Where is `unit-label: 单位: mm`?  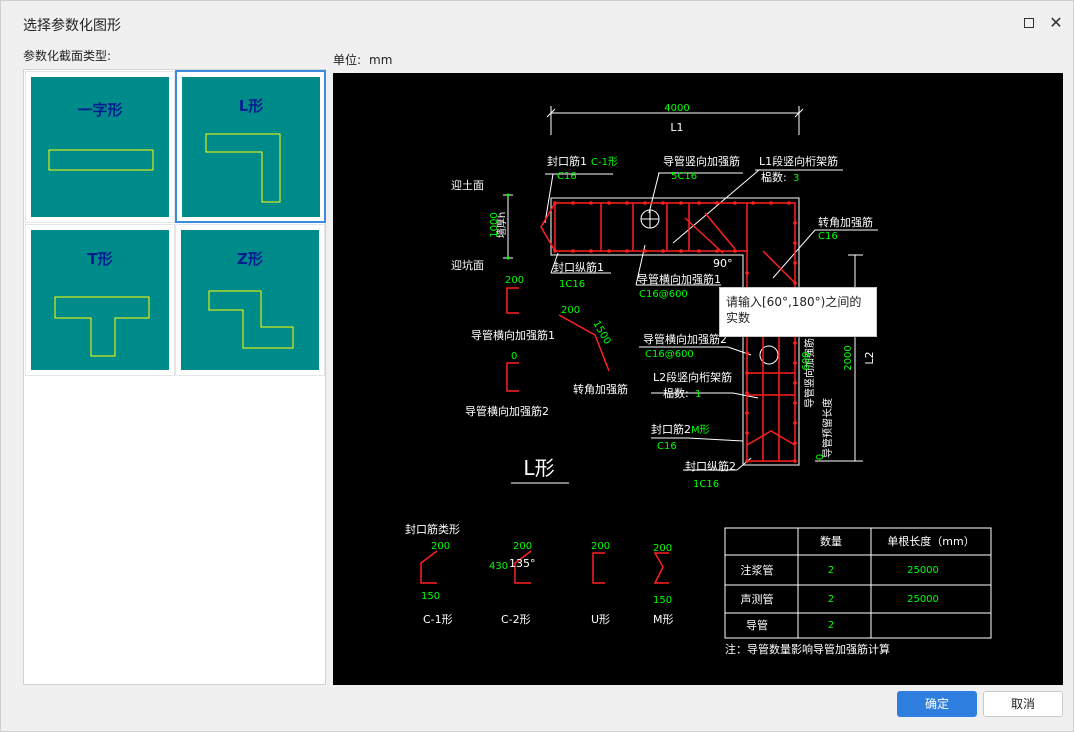 unit-label: 单位: mm is located at coordinates (362, 59).